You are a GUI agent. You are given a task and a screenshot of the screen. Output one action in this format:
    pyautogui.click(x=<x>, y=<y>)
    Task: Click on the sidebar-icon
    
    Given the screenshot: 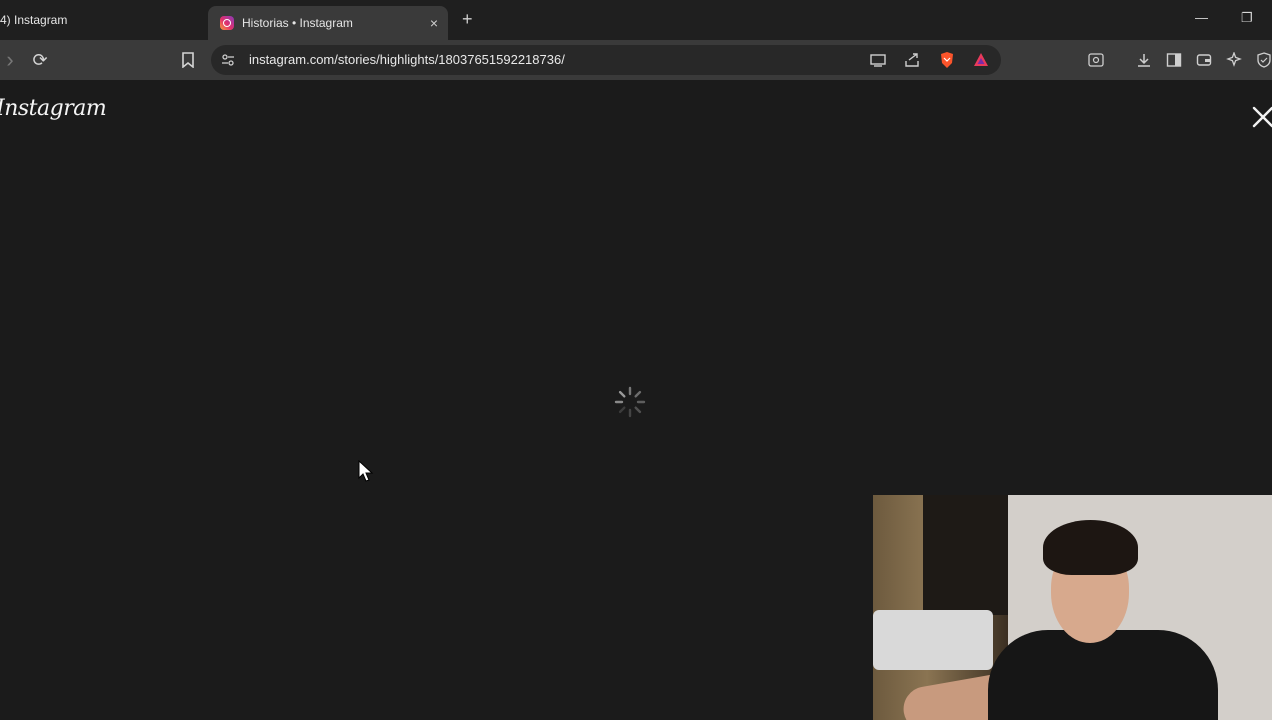 What is the action you would take?
    pyautogui.click(x=1174, y=60)
    